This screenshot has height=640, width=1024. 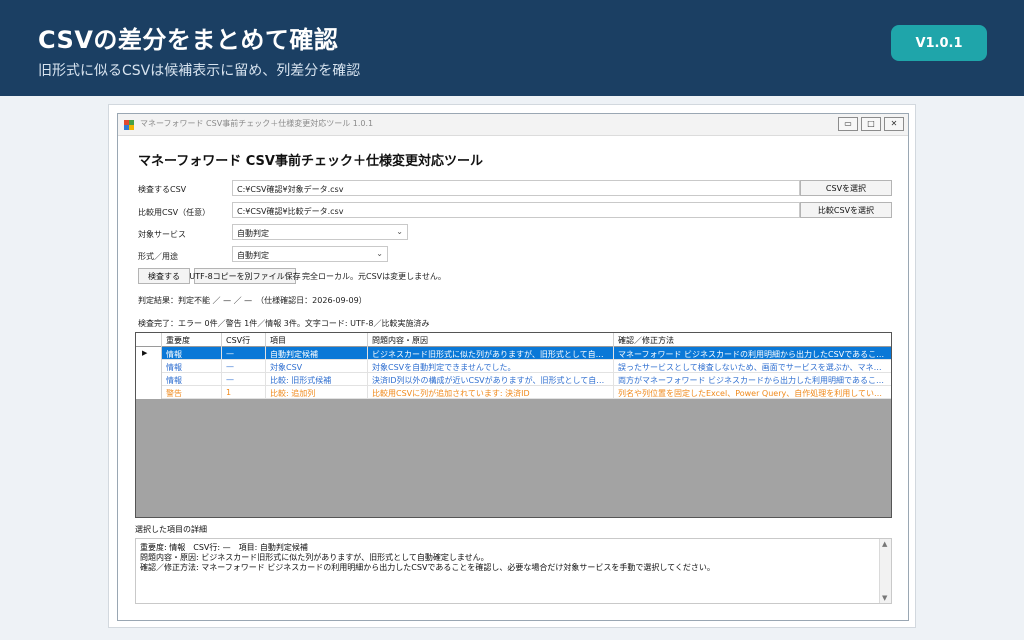 I want to click on service-select-value: 自動判定, so click(x=253, y=233).